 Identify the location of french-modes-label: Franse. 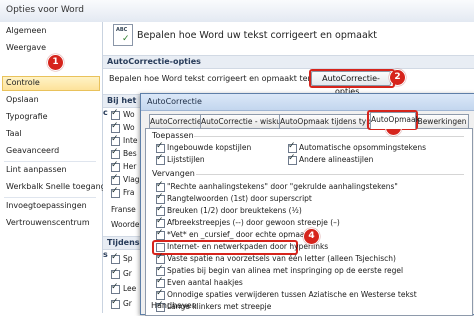
(123, 209).